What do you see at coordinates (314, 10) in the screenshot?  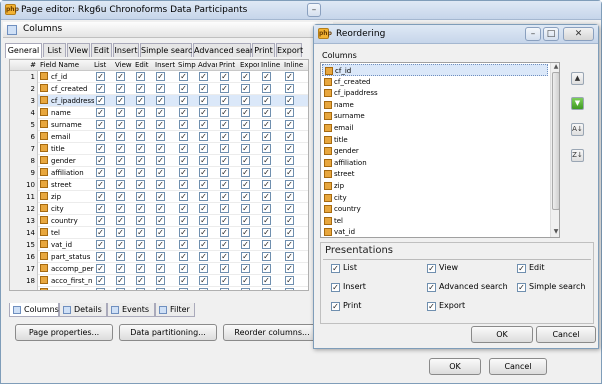 I see `minimize-button: –` at bounding box center [314, 10].